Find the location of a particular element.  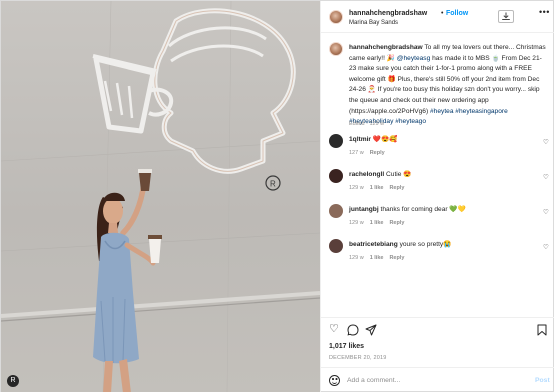

caption-edited-time: Edited · 129 w is located at coordinates (367, 124).